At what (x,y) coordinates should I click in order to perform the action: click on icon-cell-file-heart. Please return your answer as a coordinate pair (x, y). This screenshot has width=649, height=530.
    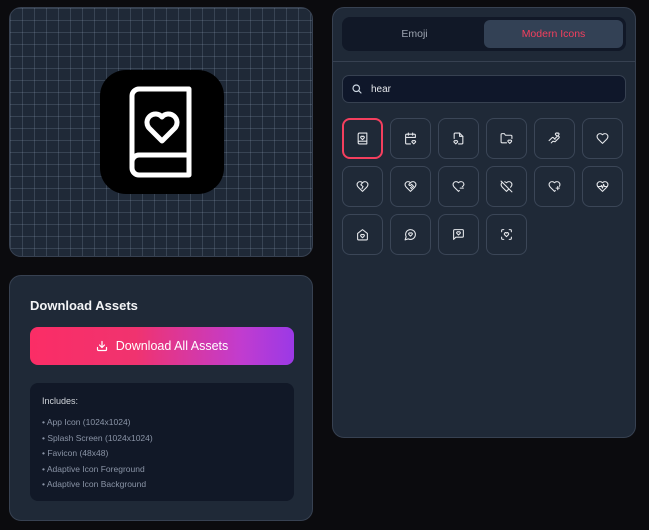
    Looking at the image, I should click on (458, 138).